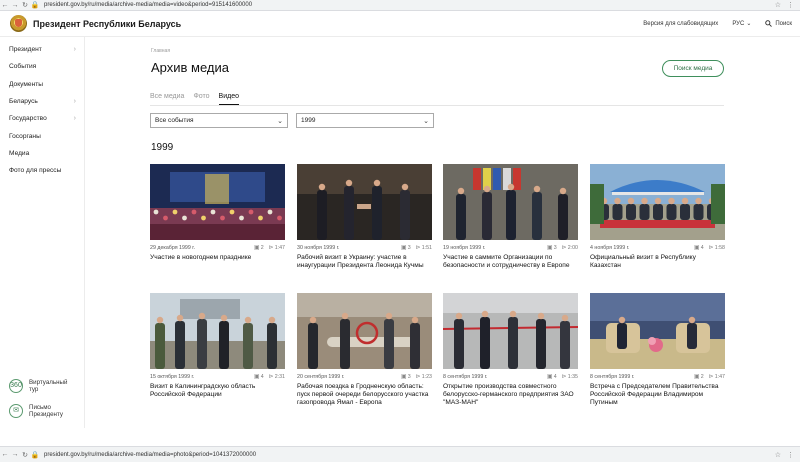 This screenshot has height=462, width=800. I want to click on tab-video: Видео, so click(228, 99).